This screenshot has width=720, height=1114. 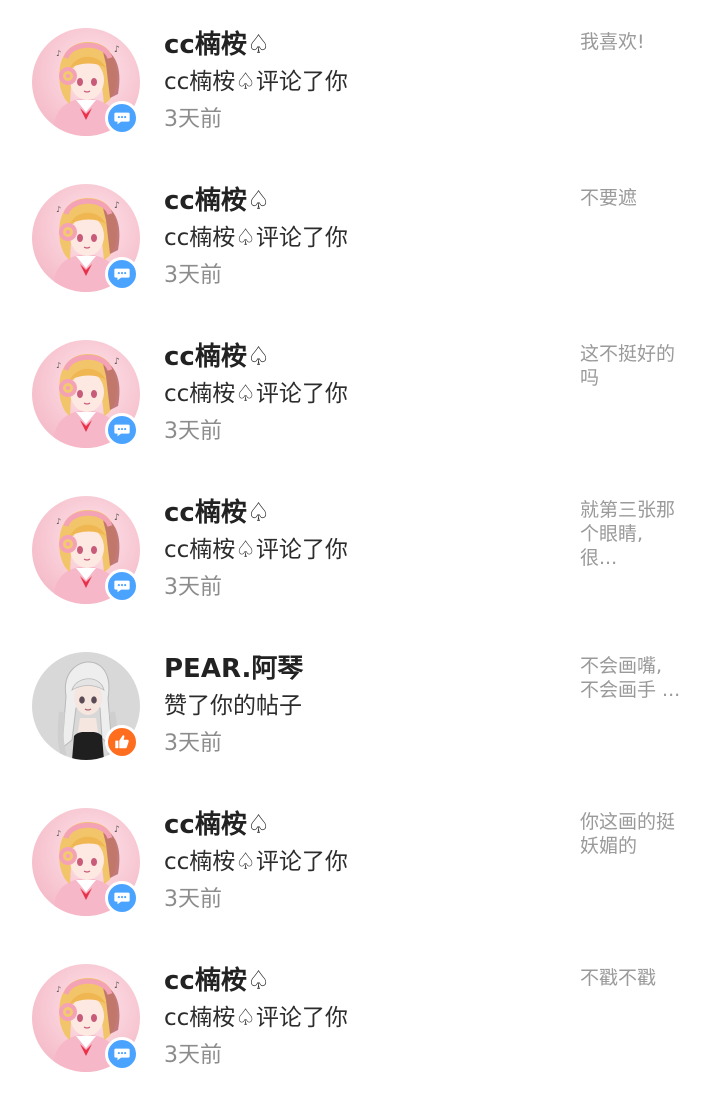 I want to click on notification-item: ♪ ♪ cc楠桉♤ cc楠桉♤评论了你 3天前 不戳不戳, so click(x=360, y=1014).